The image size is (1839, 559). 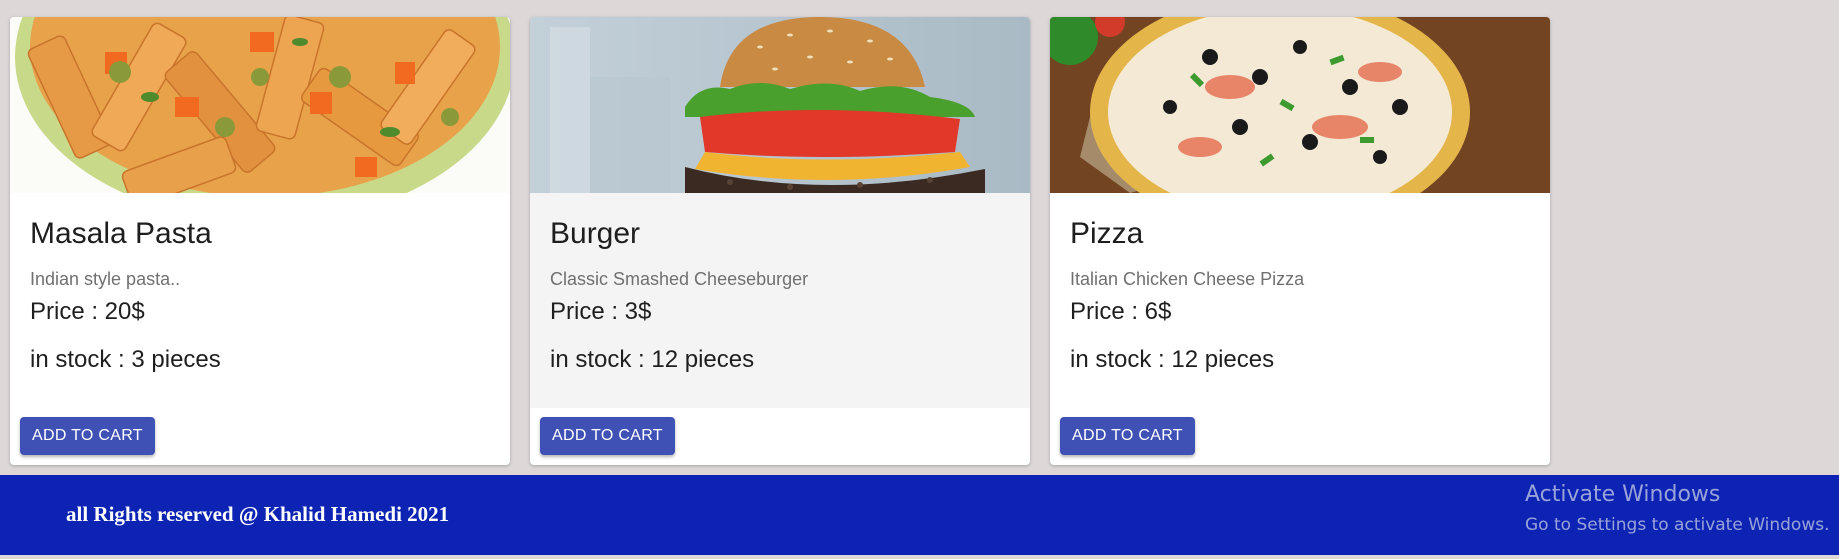 I want to click on product-title: Pizza, so click(x=1107, y=233).